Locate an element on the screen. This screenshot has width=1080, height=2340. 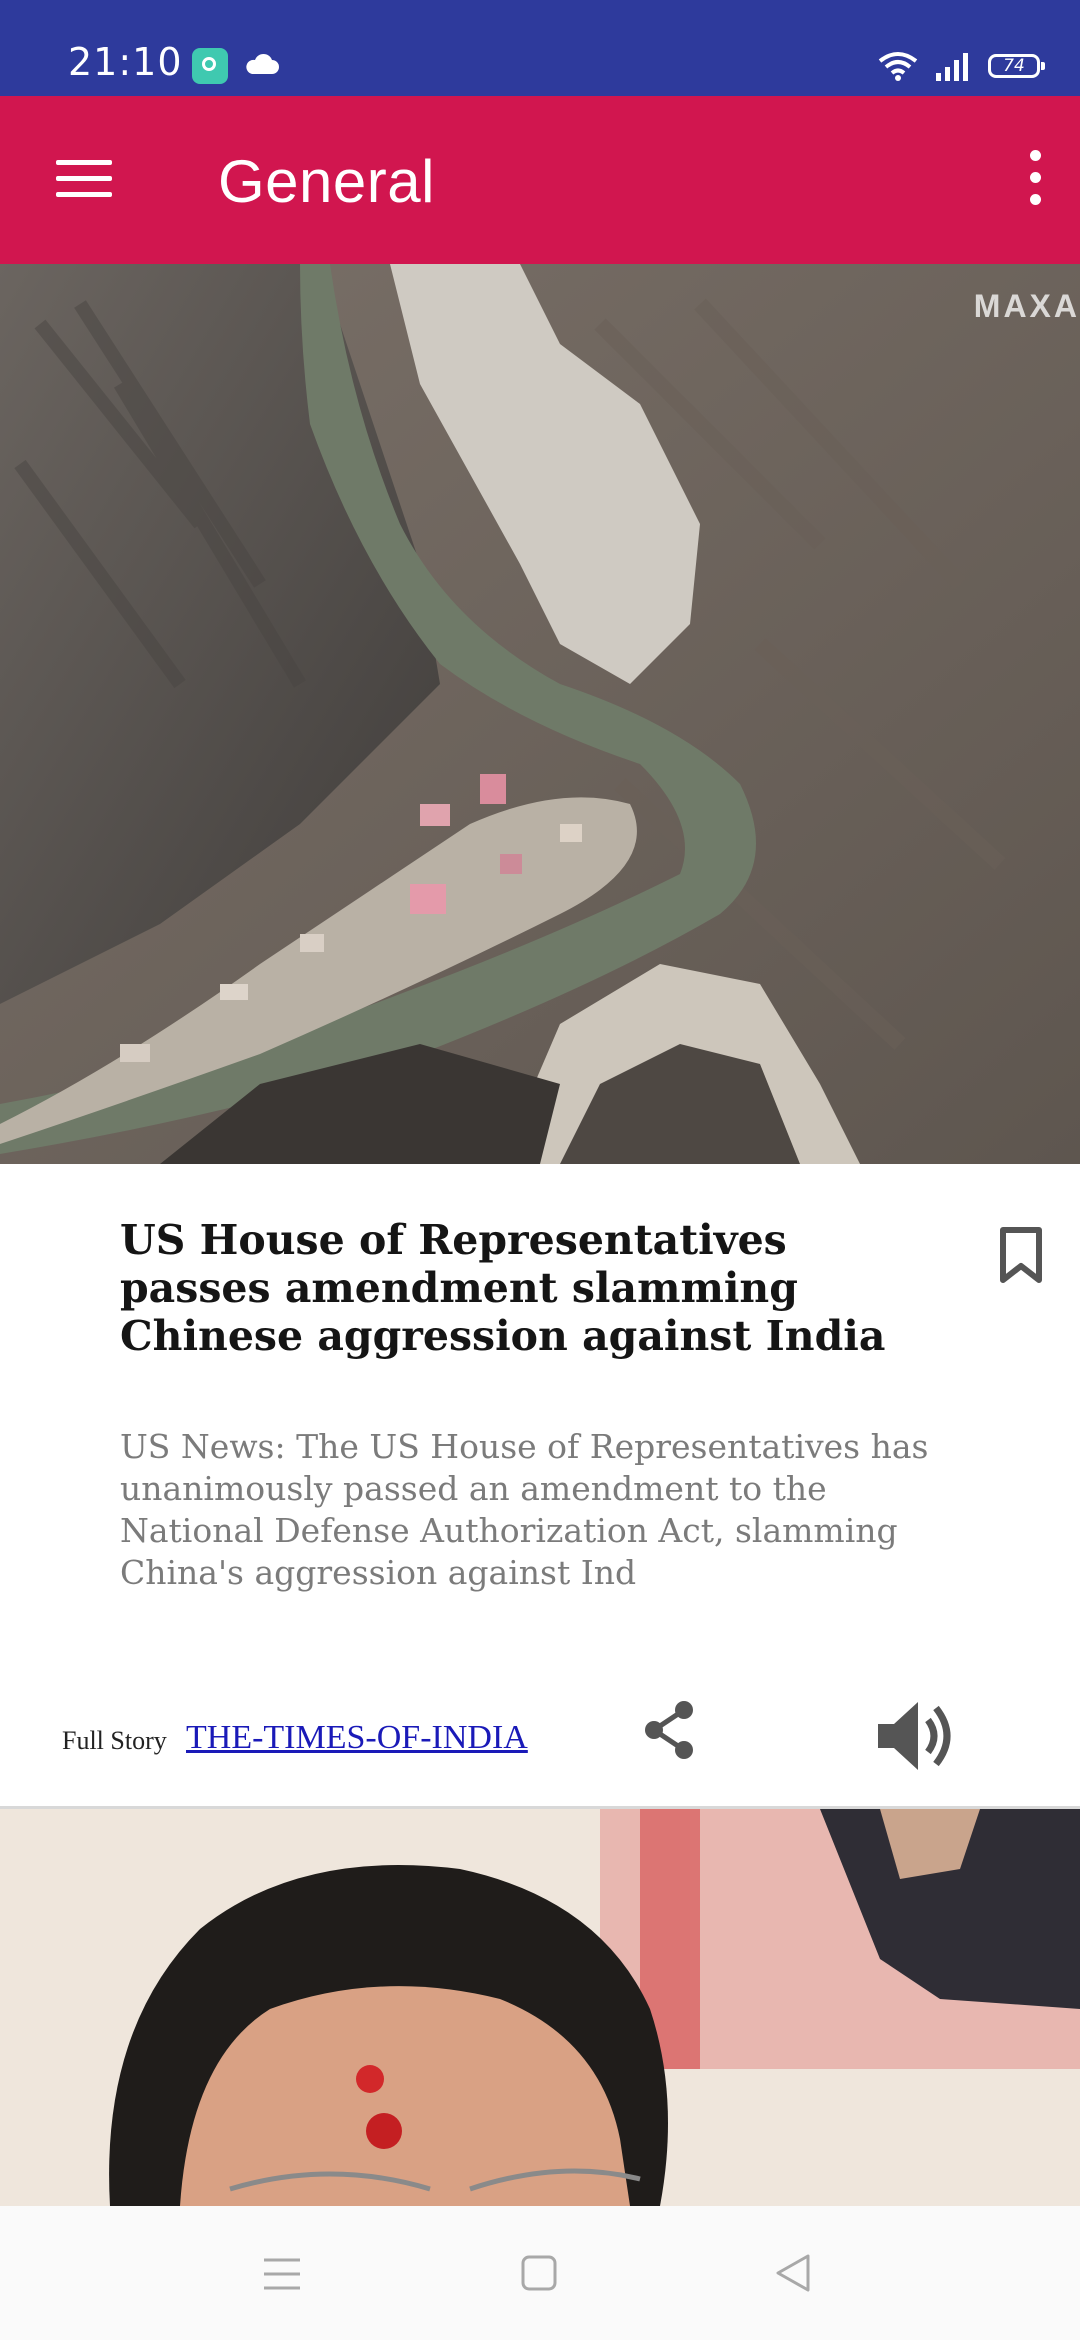
app-bar: General is located at coordinates (540, 180).